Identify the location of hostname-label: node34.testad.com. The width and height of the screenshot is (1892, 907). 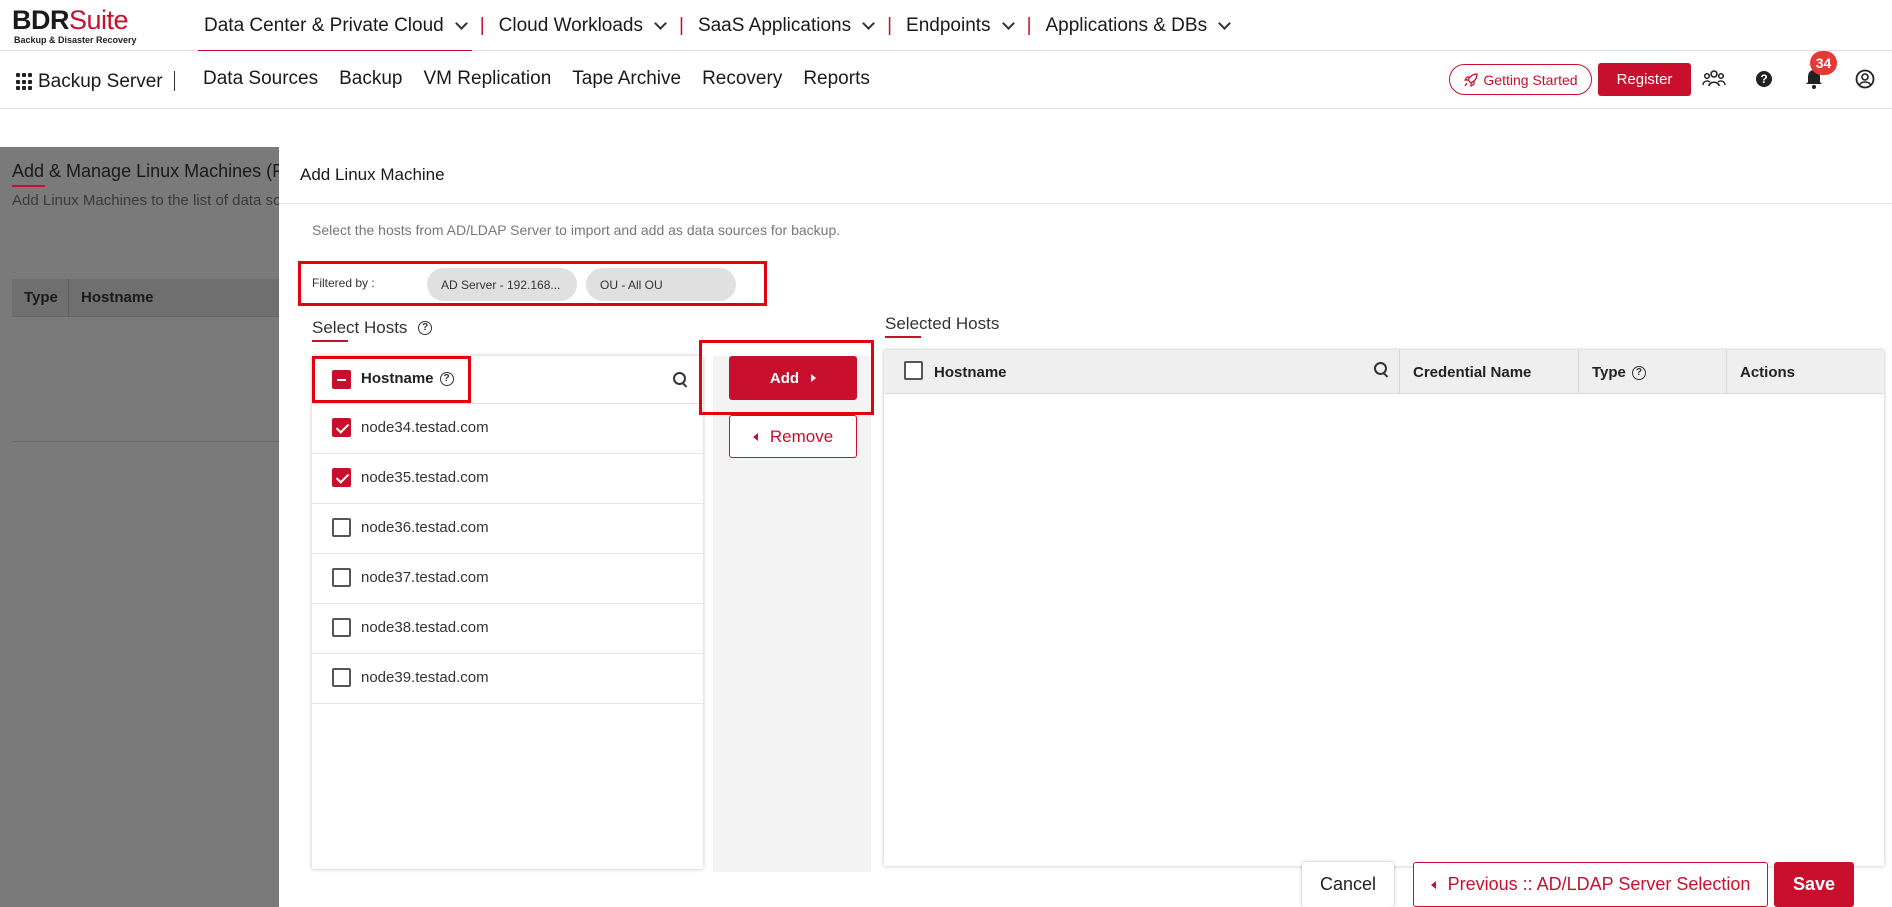
(425, 427).